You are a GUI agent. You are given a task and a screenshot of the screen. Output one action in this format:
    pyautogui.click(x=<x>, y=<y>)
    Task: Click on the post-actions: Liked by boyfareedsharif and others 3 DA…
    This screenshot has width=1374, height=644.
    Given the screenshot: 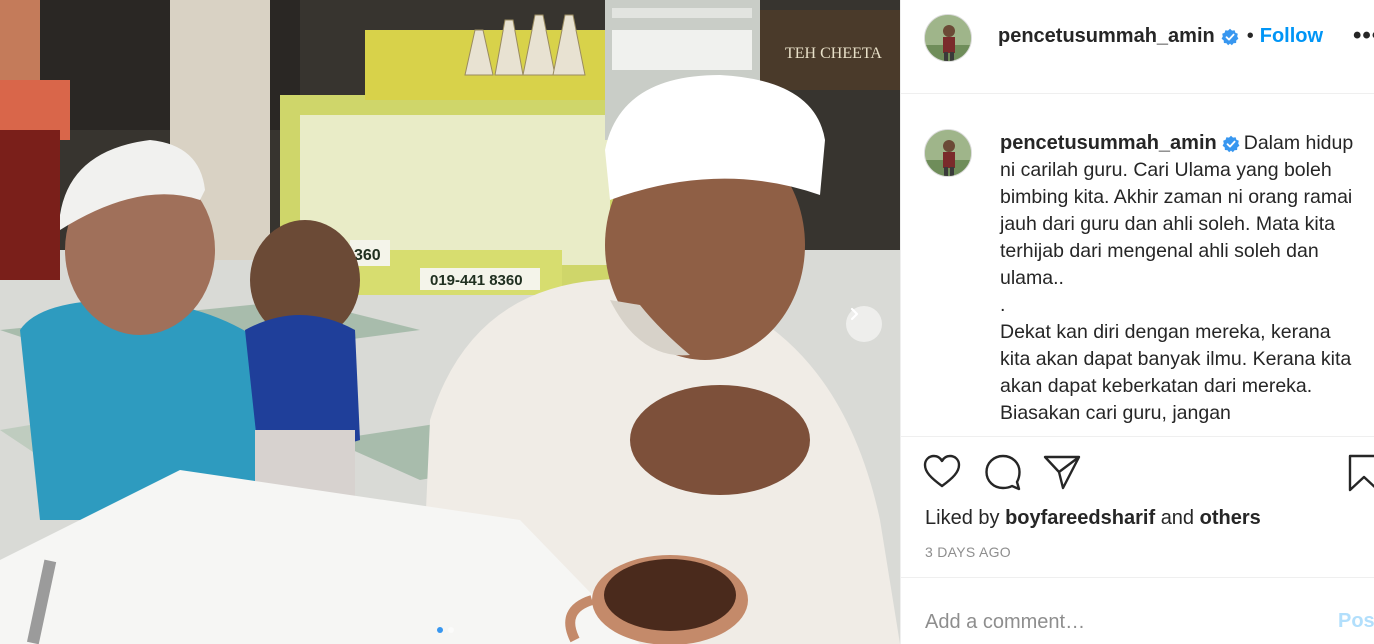 What is the action you would take?
    pyautogui.click(x=1137, y=506)
    